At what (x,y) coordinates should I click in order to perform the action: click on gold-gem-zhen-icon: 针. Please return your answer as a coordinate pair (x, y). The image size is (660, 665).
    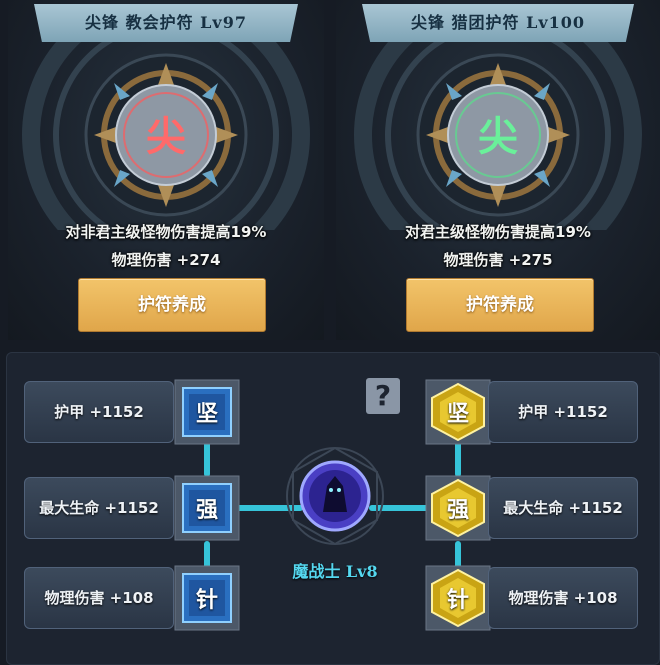
    Looking at the image, I should click on (458, 598).